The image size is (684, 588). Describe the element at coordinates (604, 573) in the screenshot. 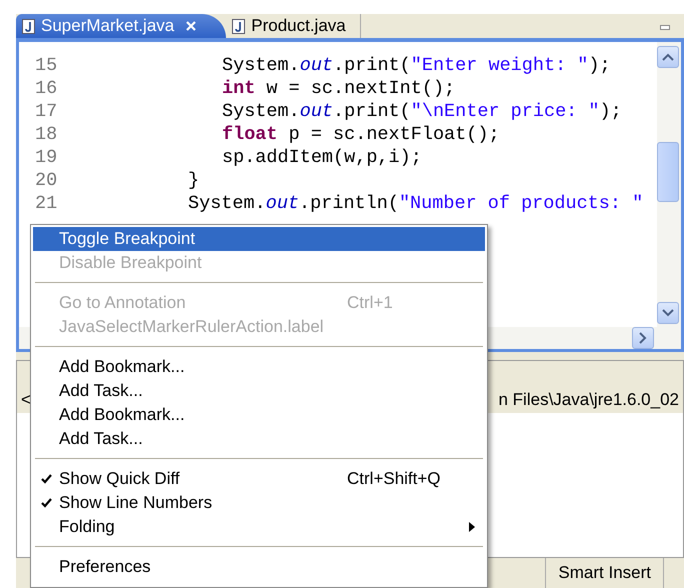

I see `insert-mode-status: Smart Insert` at that location.